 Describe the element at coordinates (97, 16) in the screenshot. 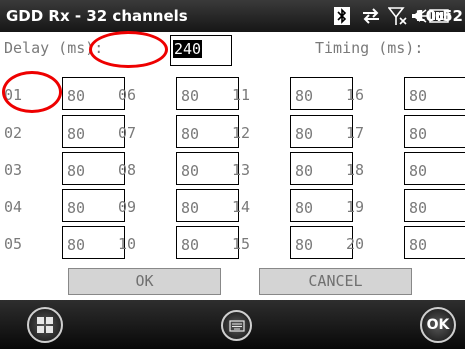

I see `app-title: GDD Rx - 32 channels` at that location.